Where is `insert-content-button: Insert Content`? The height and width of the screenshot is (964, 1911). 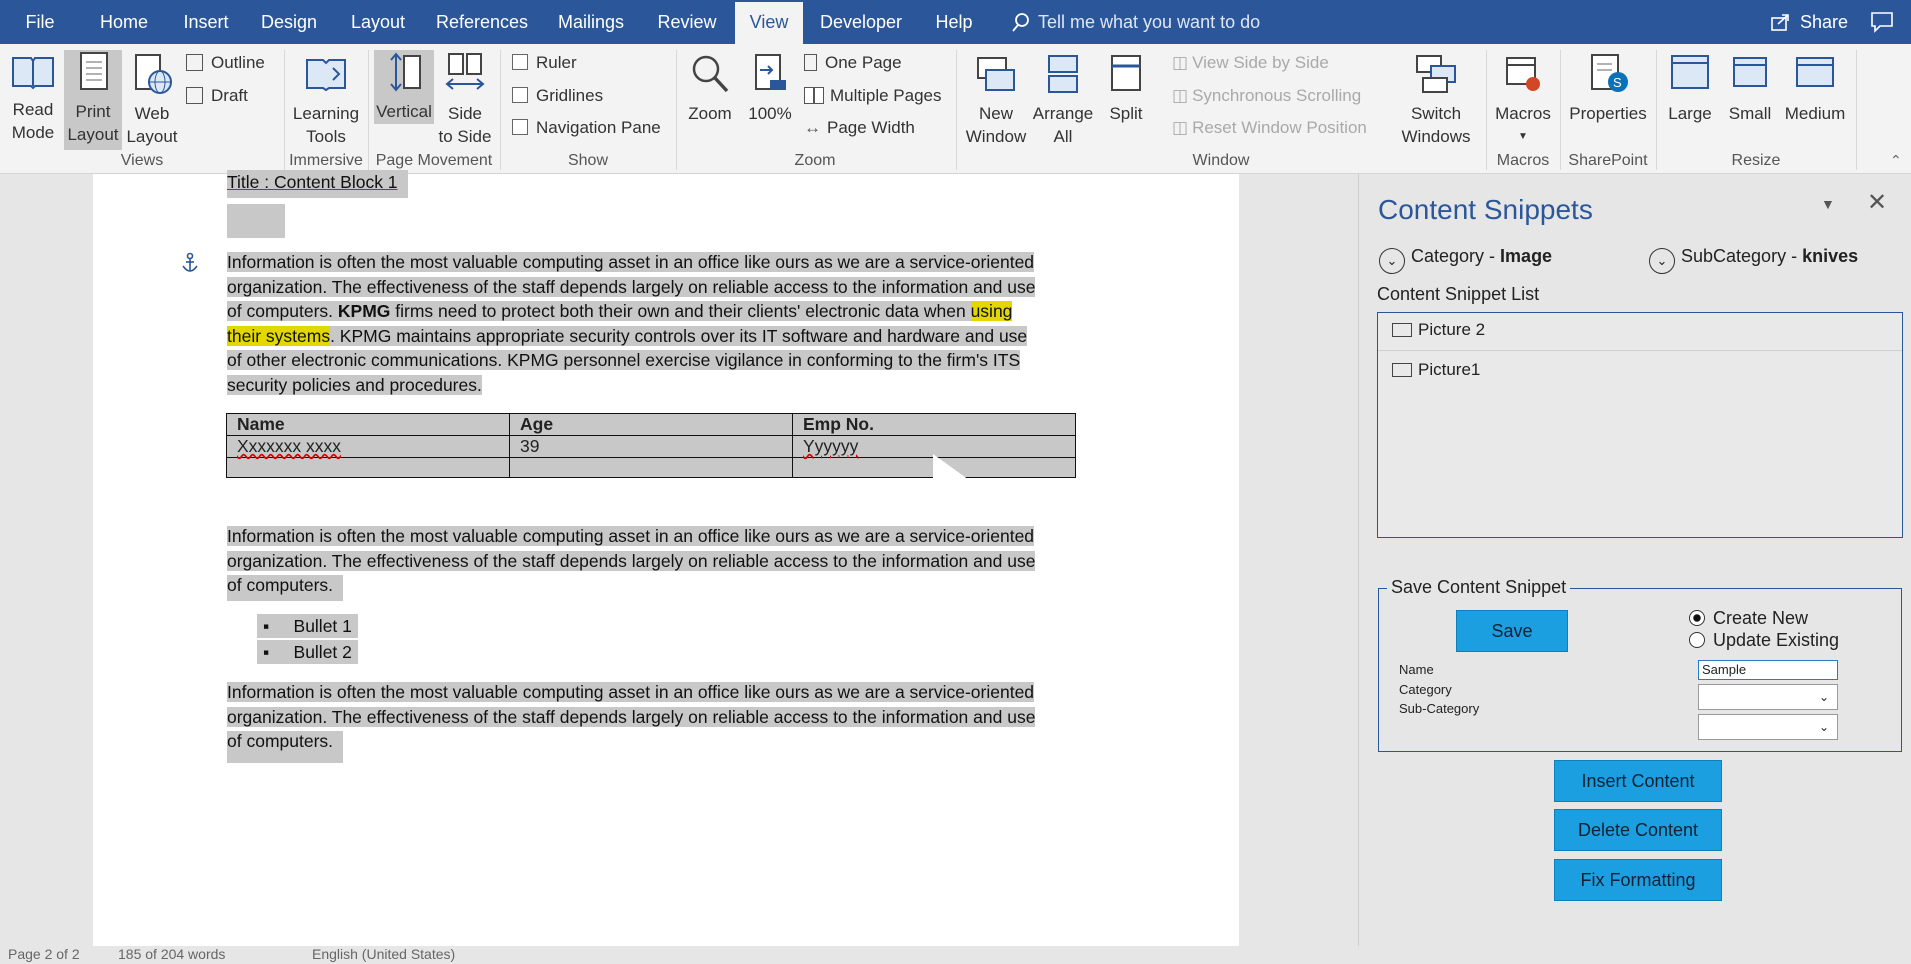
insert-content-button: Insert Content is located at coordinates (1638, 781).